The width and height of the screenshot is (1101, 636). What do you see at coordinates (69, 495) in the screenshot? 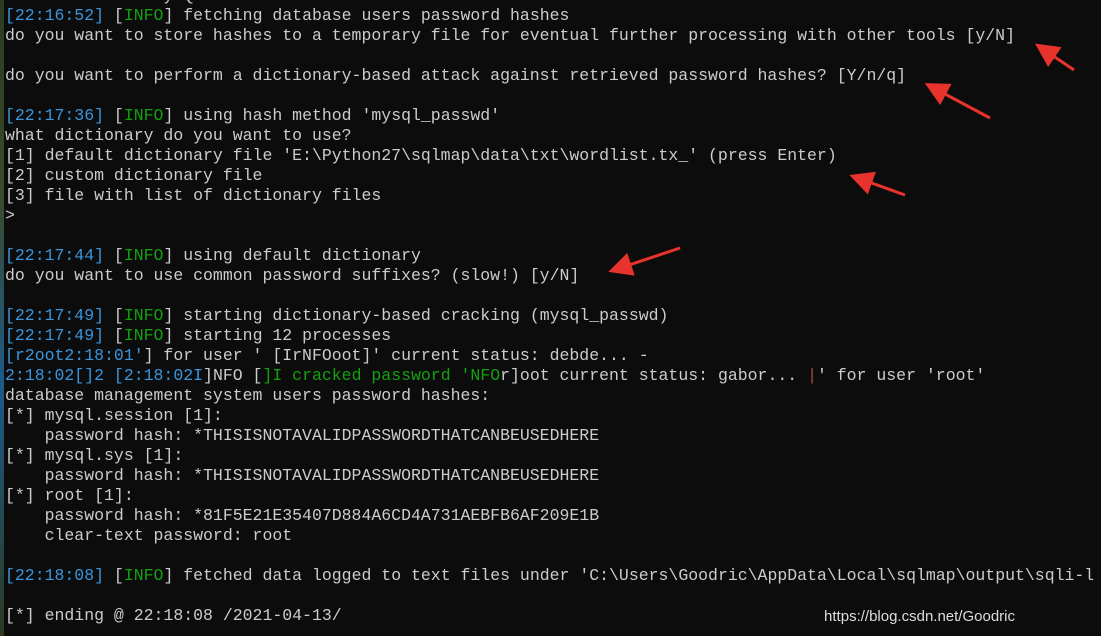
I see `console-text: [*] root [1]:` at bounding box center [69, 495].